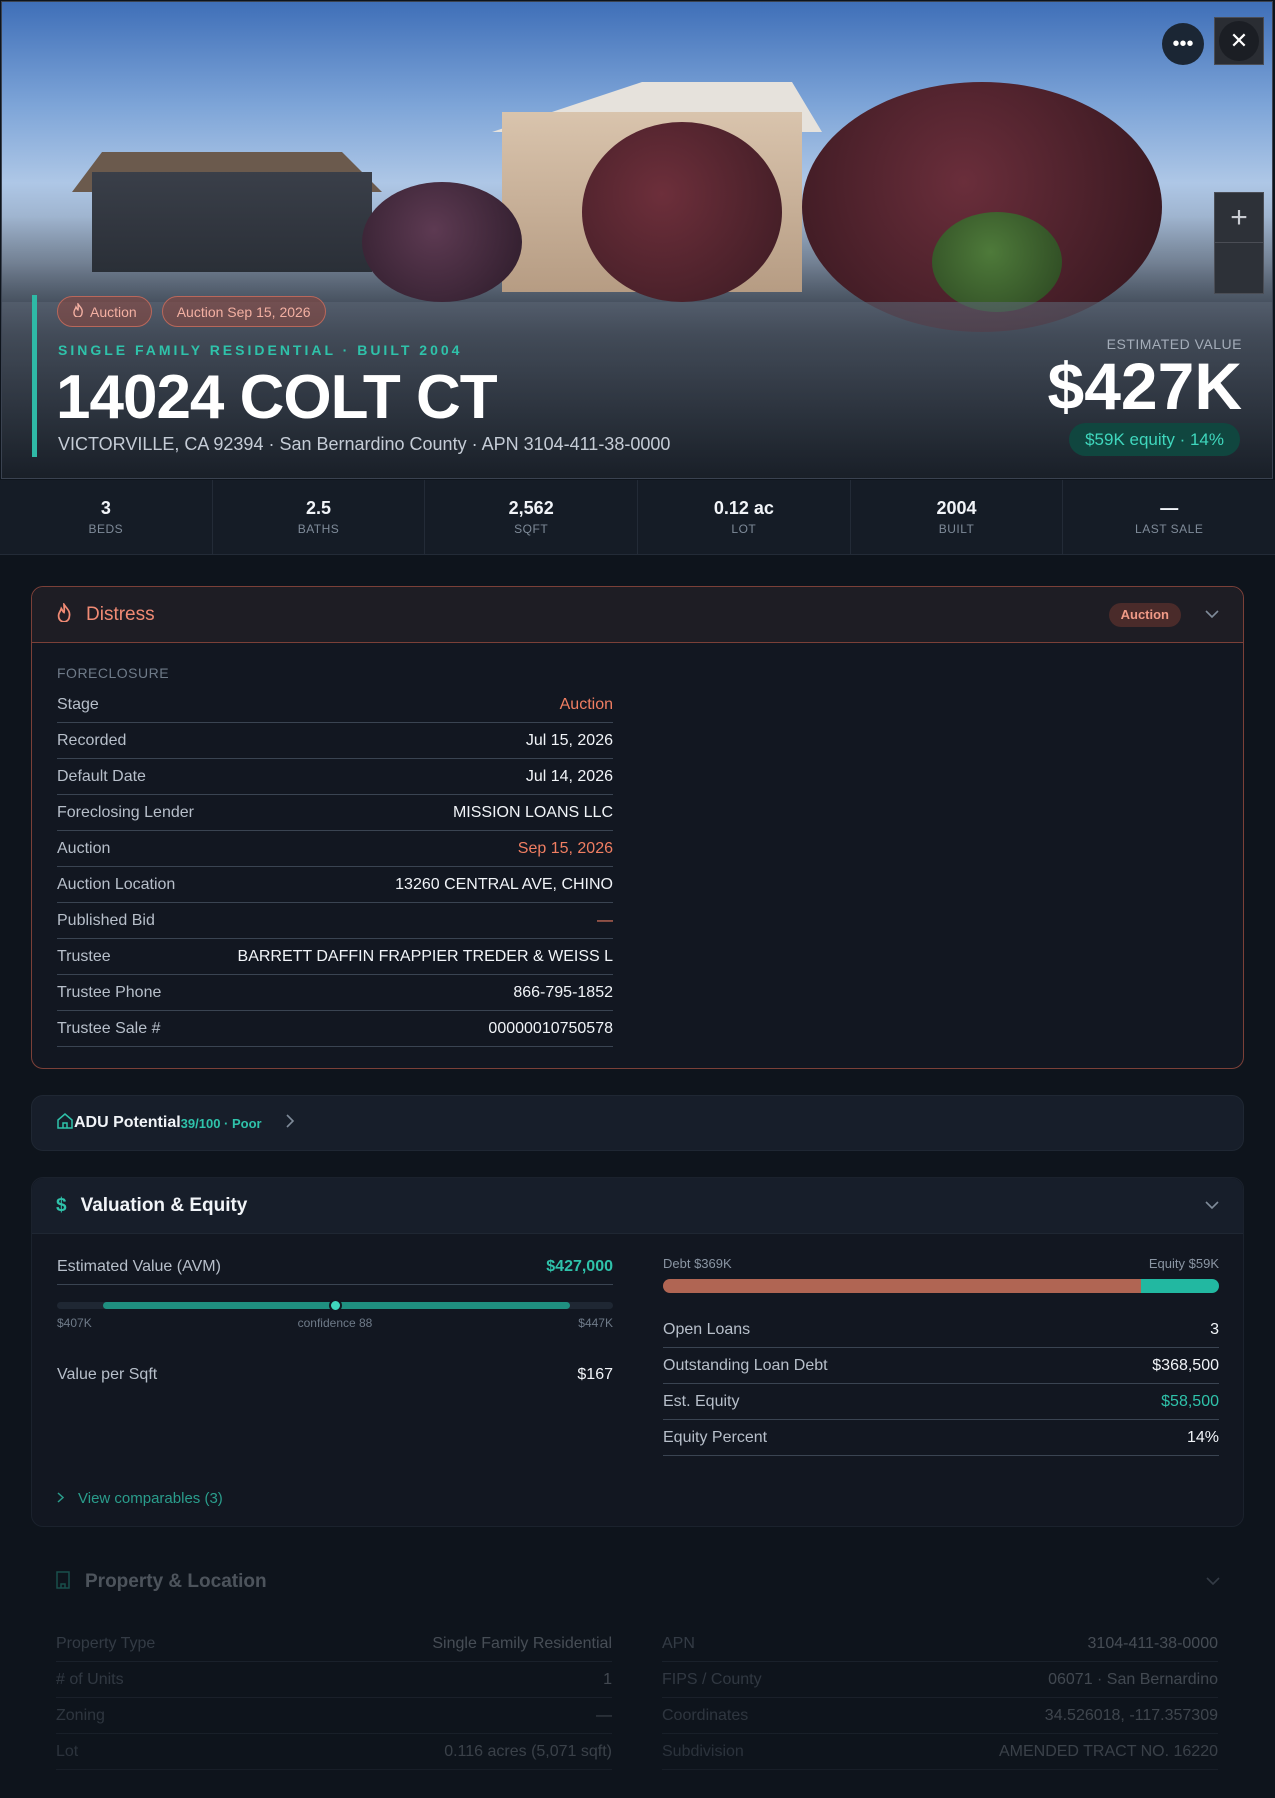 This screenshot has height=1798, width=1275. What do you see at coordinates (637, 1582) in the screenshot?
I see `property-header: Property & Location` at bounding box center [637, 1582].